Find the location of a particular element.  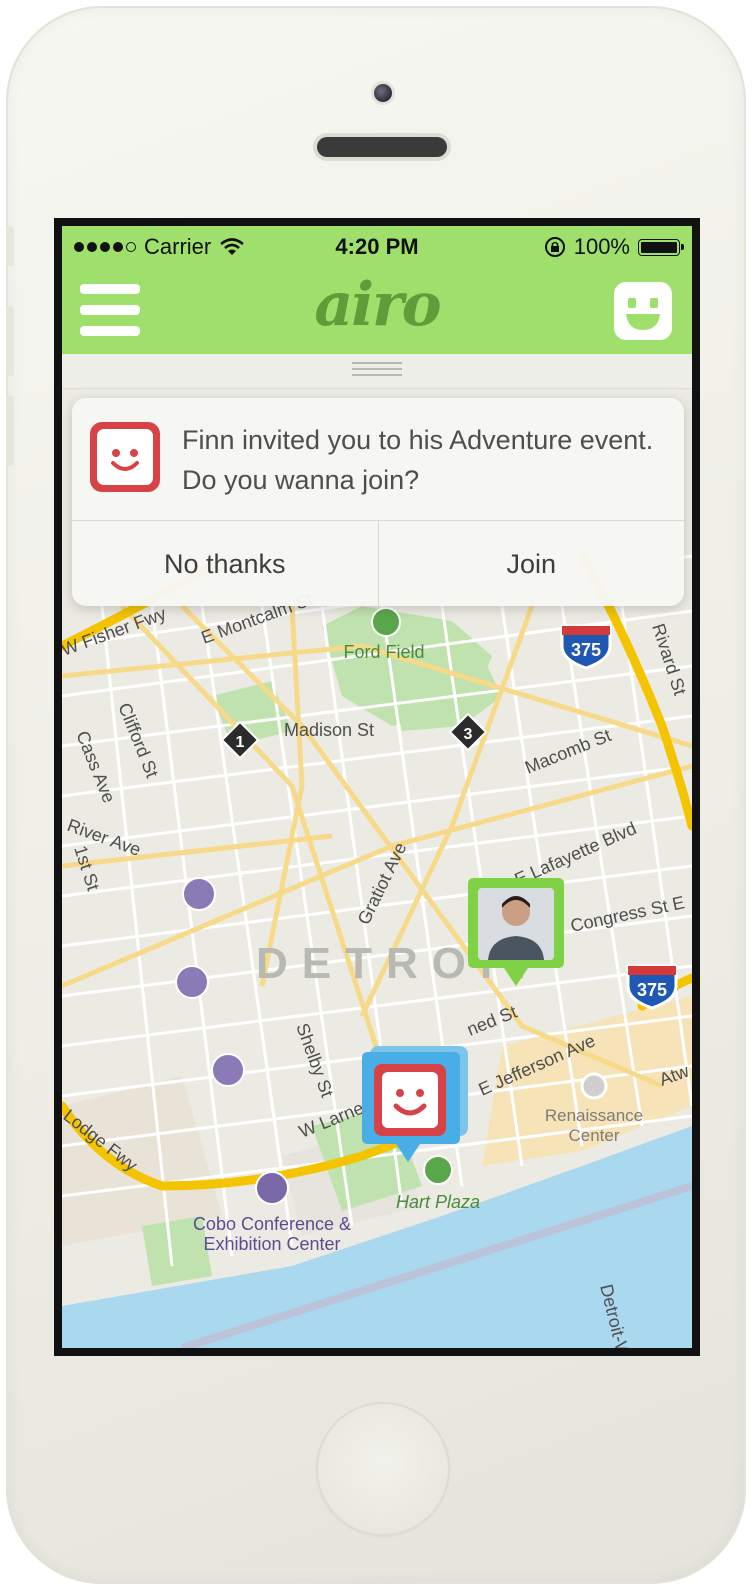

svg-text: 3 is located at coordinates (468, 734).